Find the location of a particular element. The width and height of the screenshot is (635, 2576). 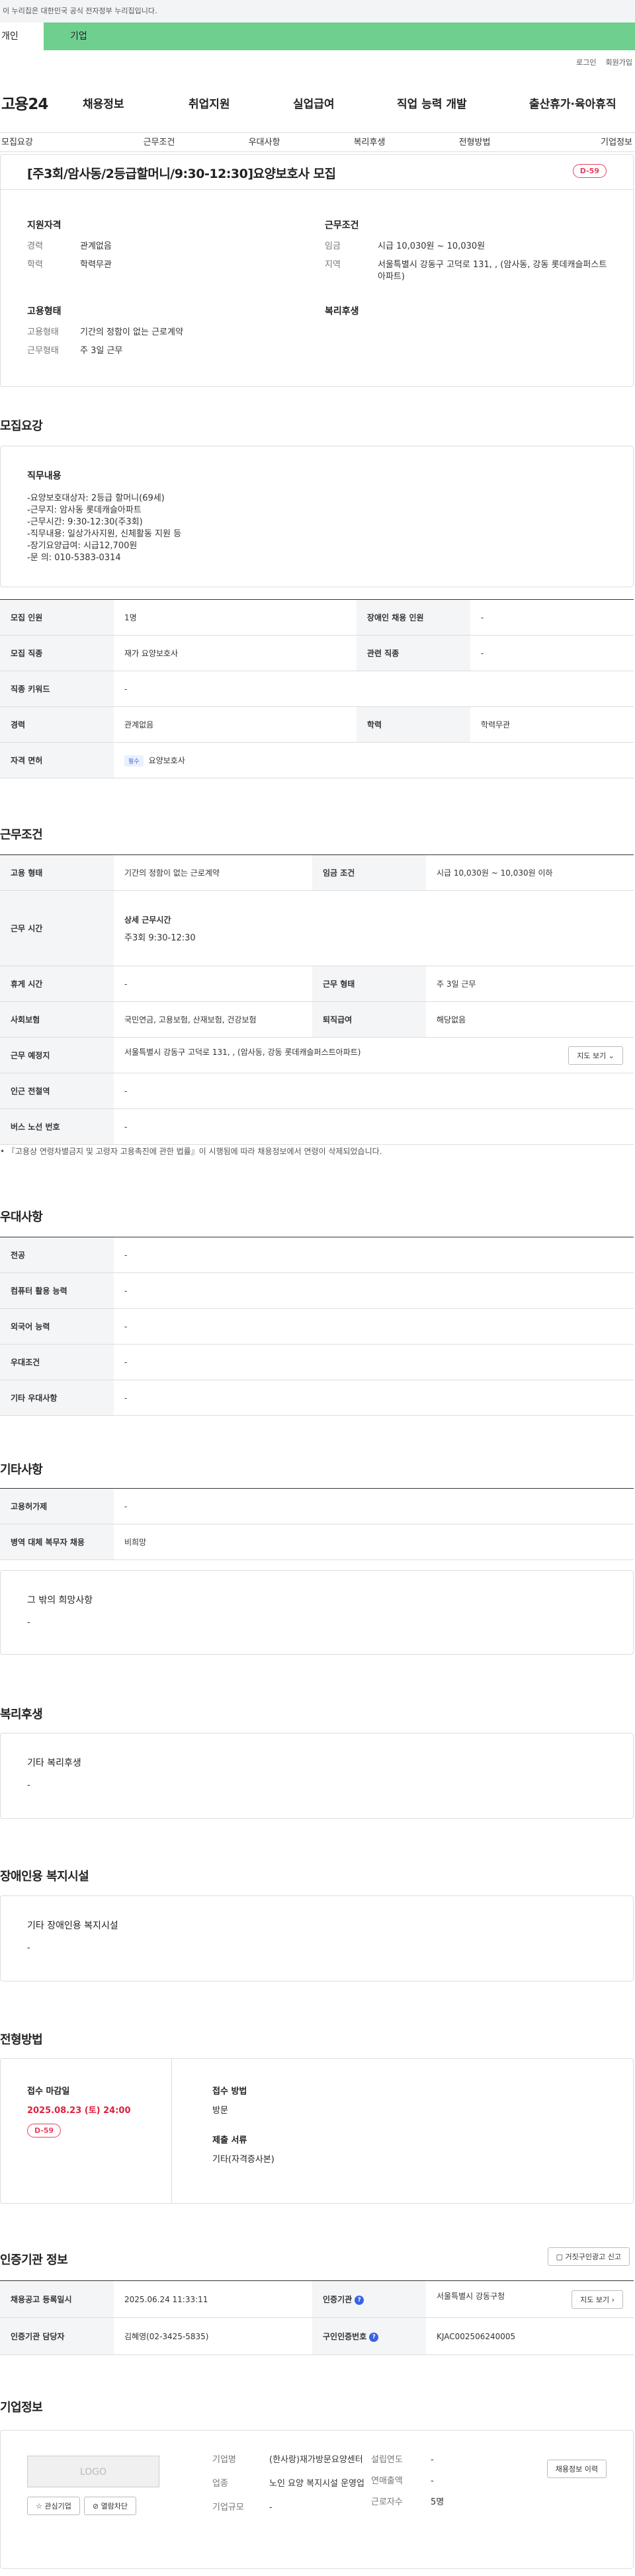

document-icon: ▢ is located at coordinates (561, 2257).